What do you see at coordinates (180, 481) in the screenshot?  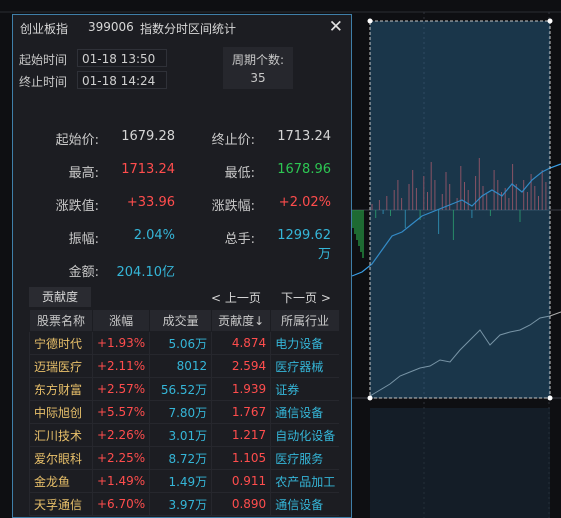 I see `stock-volume: 1.49万` at bounding box center [180, 481].